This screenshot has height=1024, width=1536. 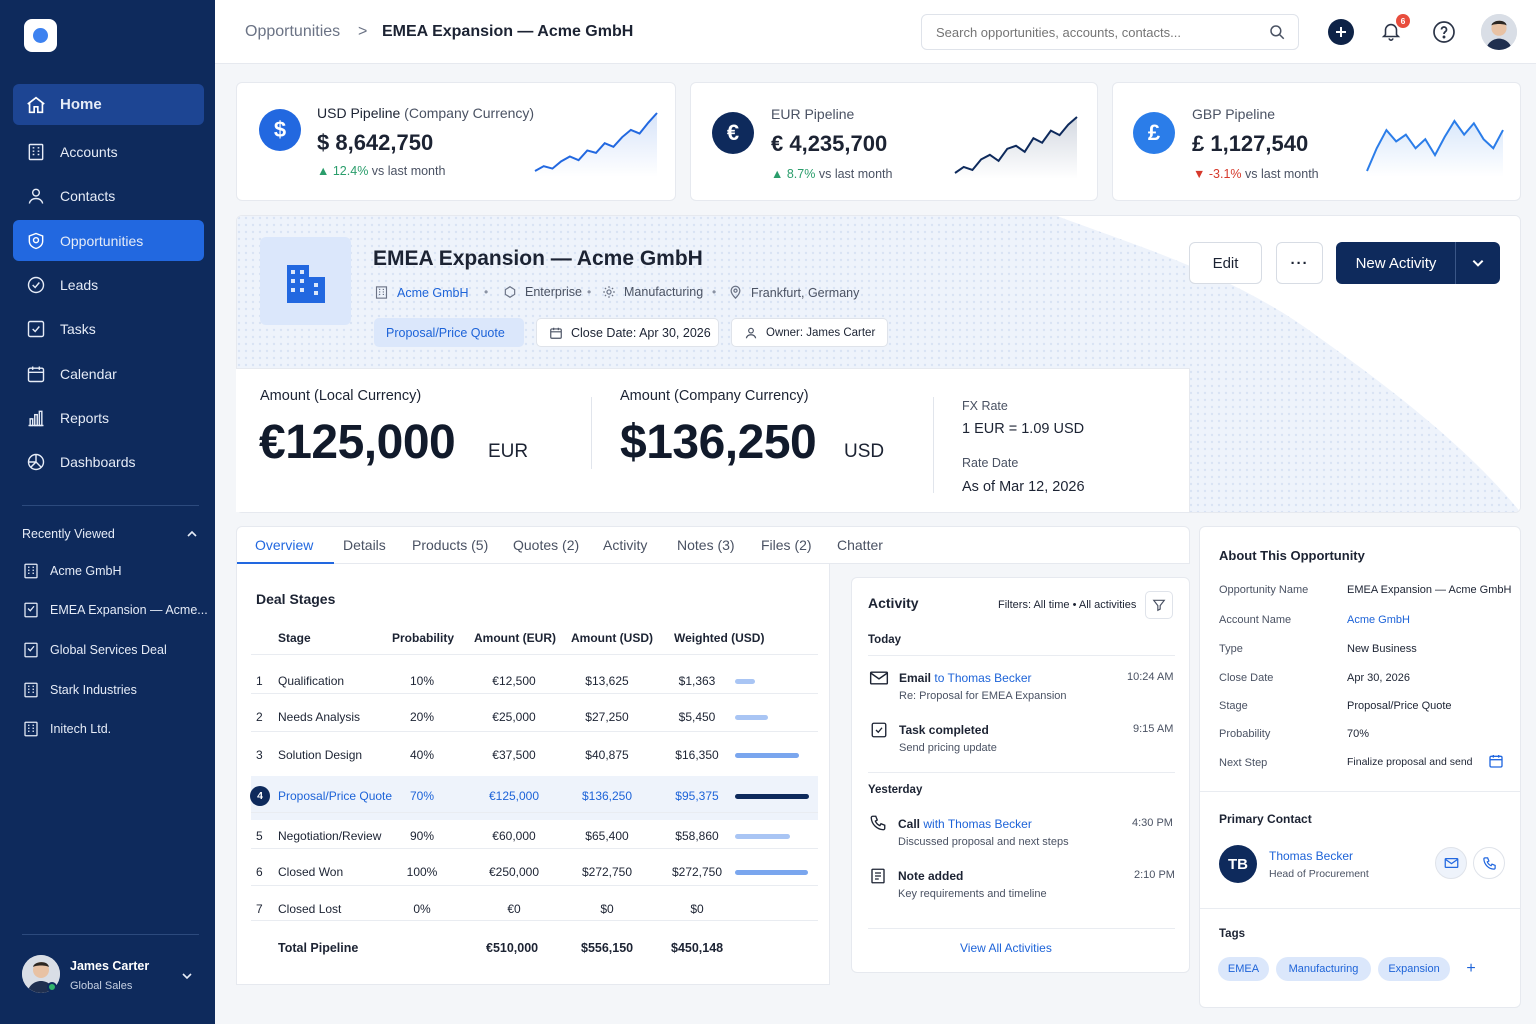 What do you see at coordinates (1231, 649) in the screenshot?
I see `field-label: Type` at bounding box center [1231, 649].